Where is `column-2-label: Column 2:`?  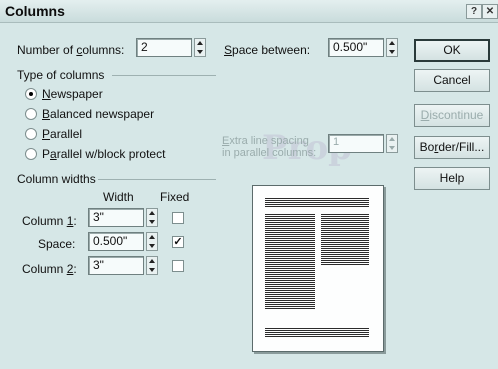
column-2-label: Column 2: is located at coordinates (49, 269).